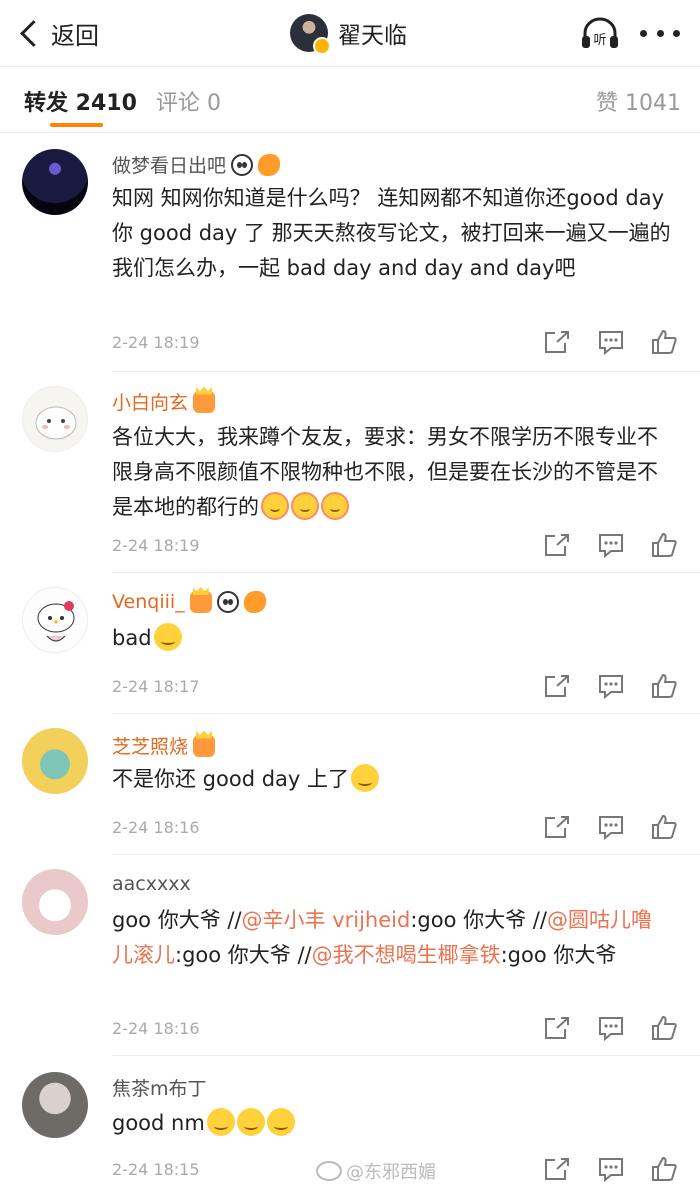 The height and width of the screenshot is (1195, 700). What do you see at coordinates (372, 36) in the screenshot?
I see `page-title: 翟天临` at bounding box center [372, 36].